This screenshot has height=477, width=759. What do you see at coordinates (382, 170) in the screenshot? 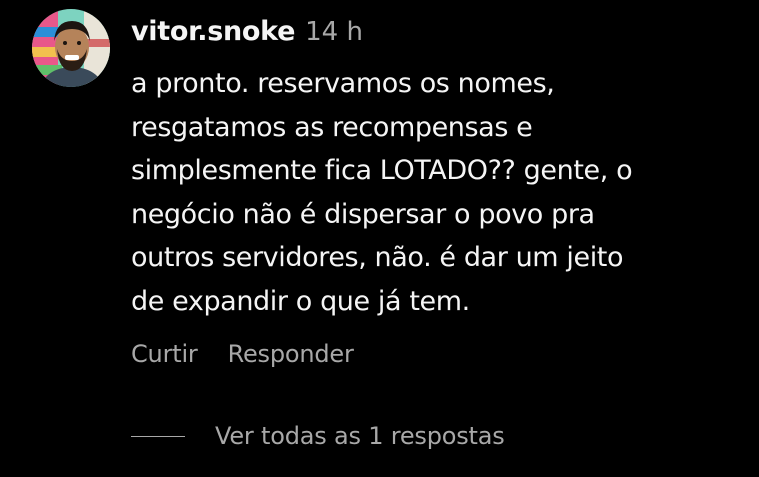
I see `comment-text-line: simplesmente fica LOTADO?? gente, o` at bounding box center [382, 170].